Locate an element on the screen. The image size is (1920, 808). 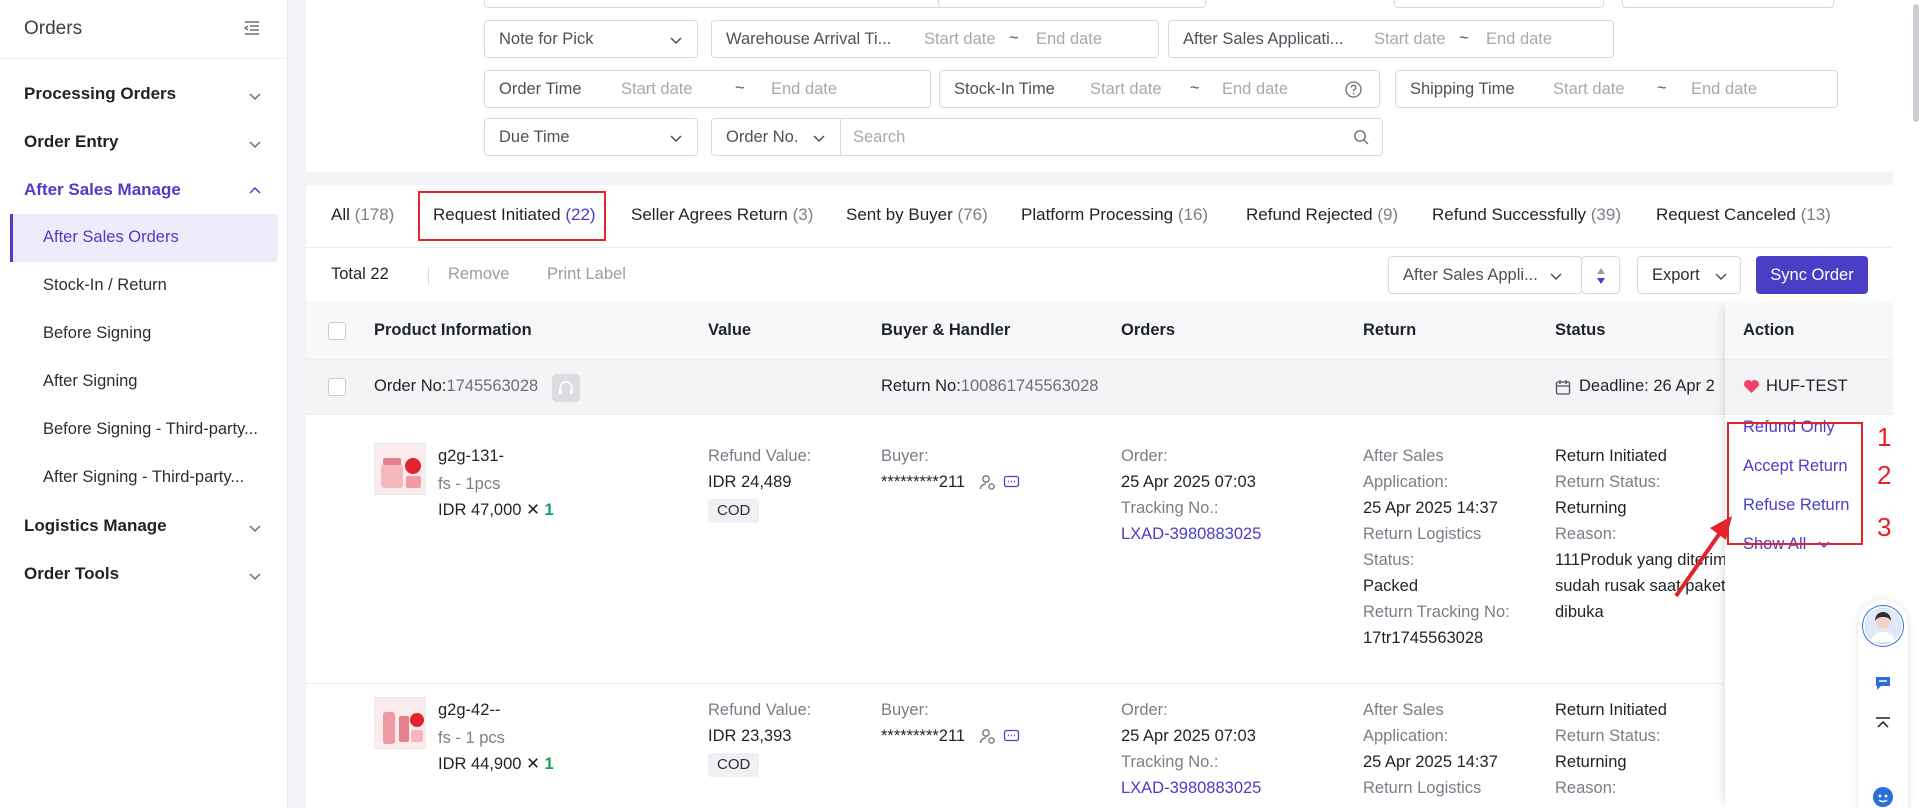
sync-order-button: Sync Order is located at coordinates (1812, 275).